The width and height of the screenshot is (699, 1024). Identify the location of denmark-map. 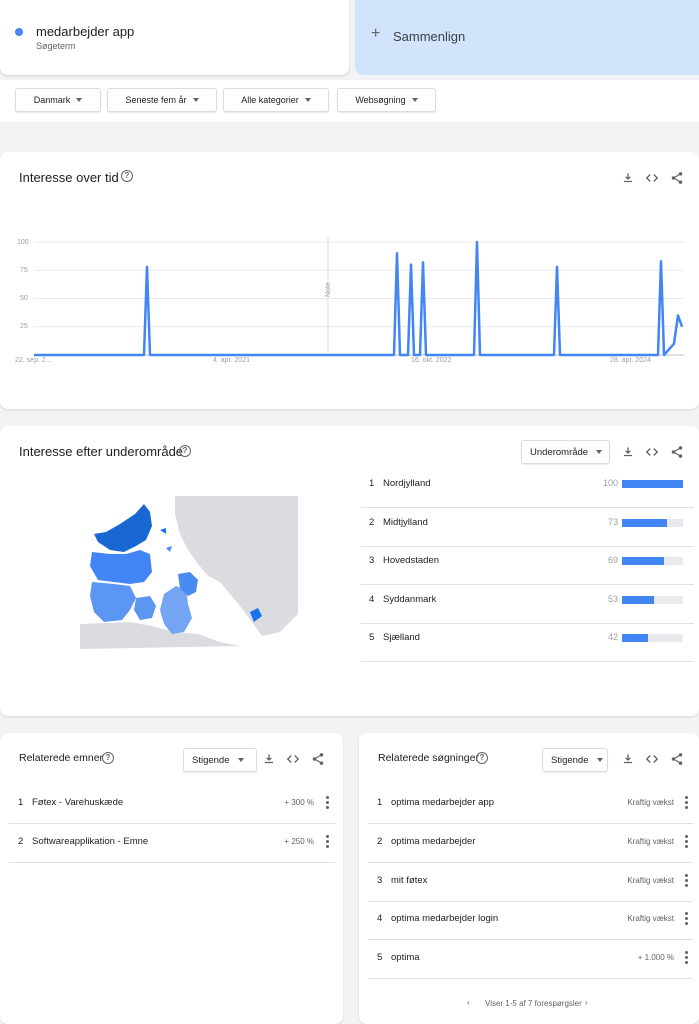
(190, 571).